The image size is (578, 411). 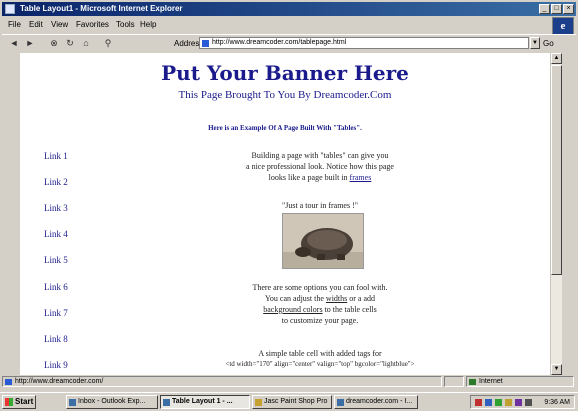 I want to click on home-icon: ⌂, so click(x=86, y=43).